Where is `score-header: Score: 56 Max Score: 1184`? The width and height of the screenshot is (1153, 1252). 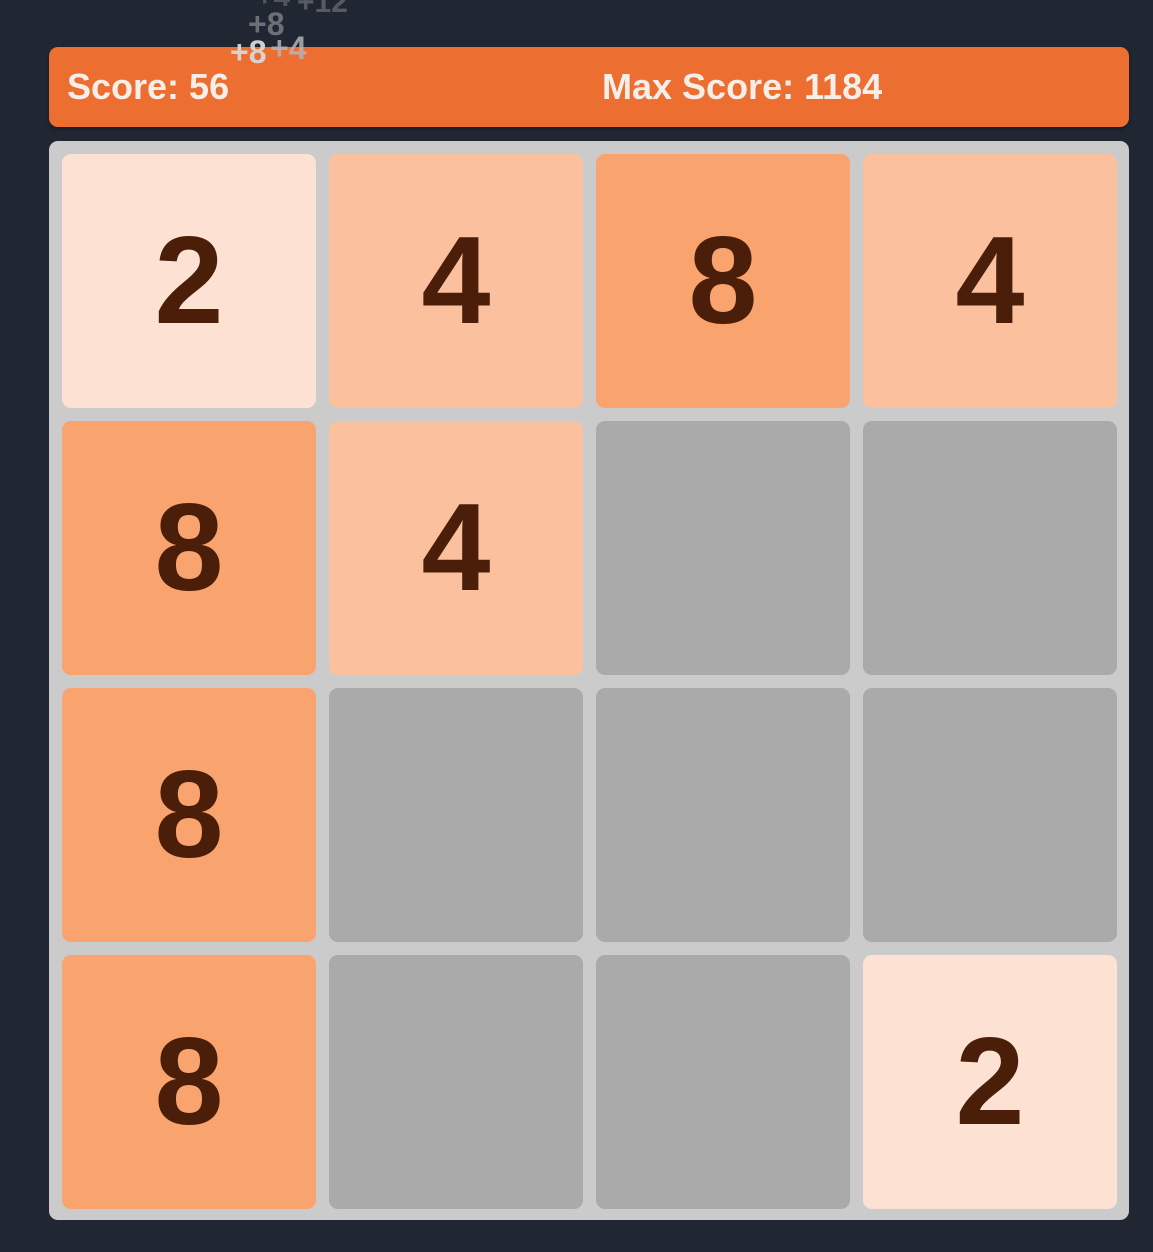
score-header: Score: 56 Max Score: 1184 is located at coordinates (589, 87).